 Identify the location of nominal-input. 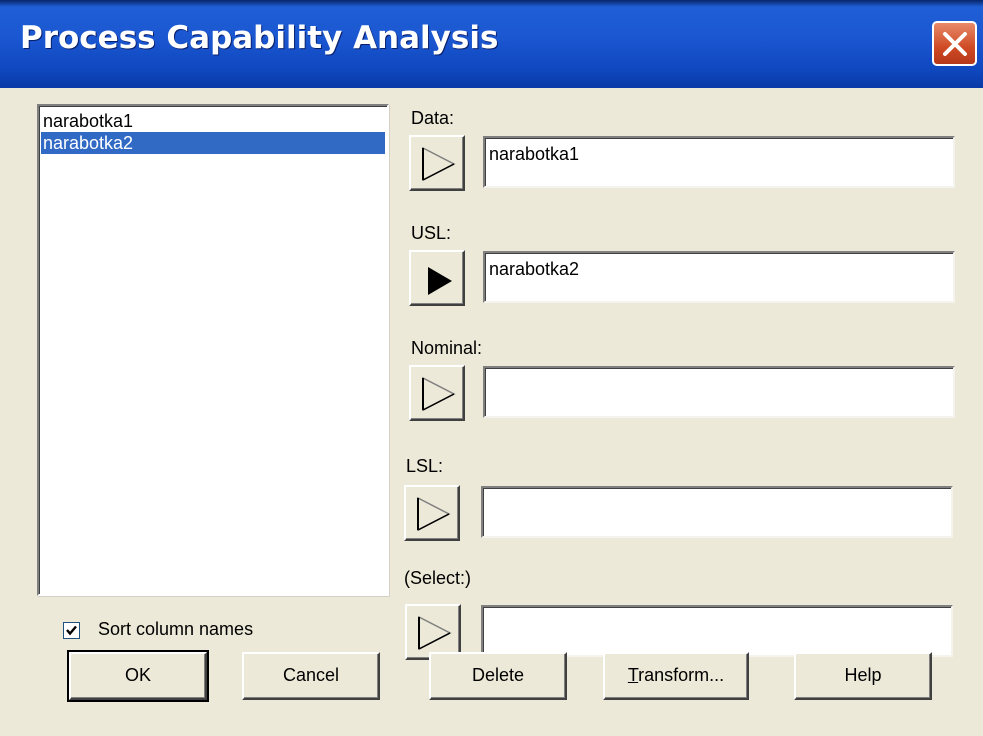
(719, 392).